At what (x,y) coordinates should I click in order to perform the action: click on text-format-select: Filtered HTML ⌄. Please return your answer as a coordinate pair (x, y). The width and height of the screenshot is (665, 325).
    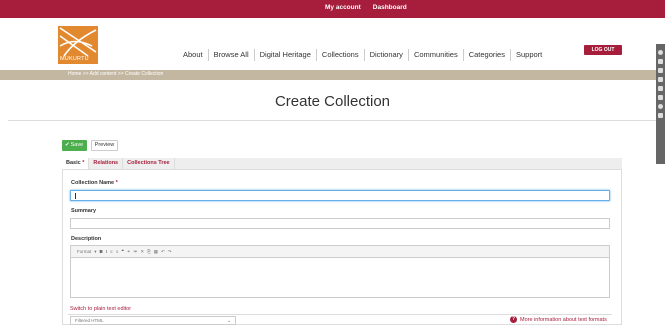
    Looking at the image, I should click on (153, 320).